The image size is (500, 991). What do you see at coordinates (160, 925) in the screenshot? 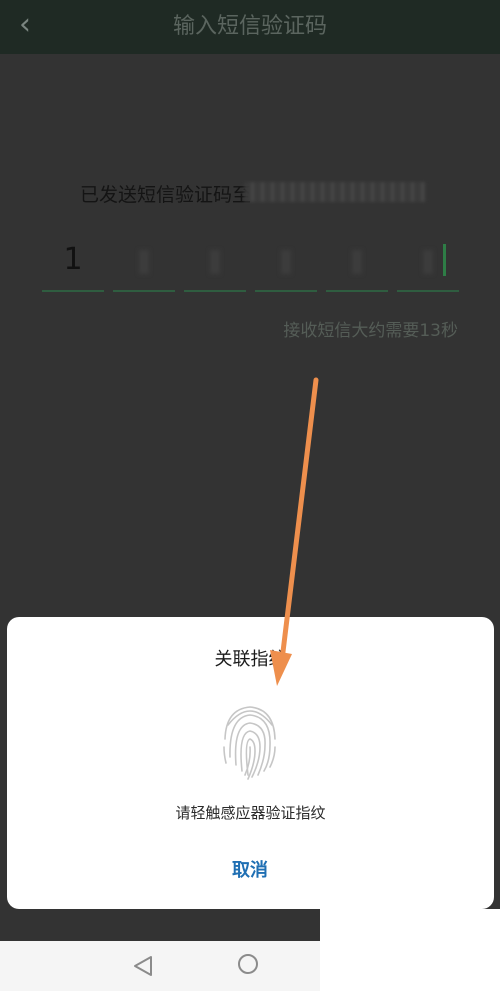
I see `page-bottom-strip` at bounding box center [160, 925].